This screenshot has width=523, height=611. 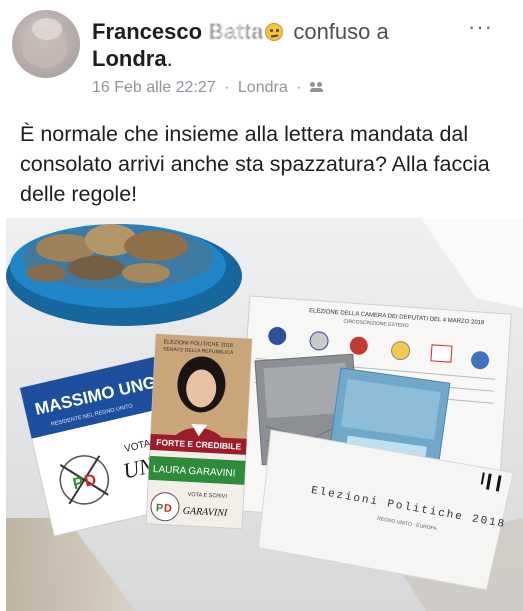 I want to click on post-timestamp: 16 Feb alle 22:27, so click(x=154, y=87).